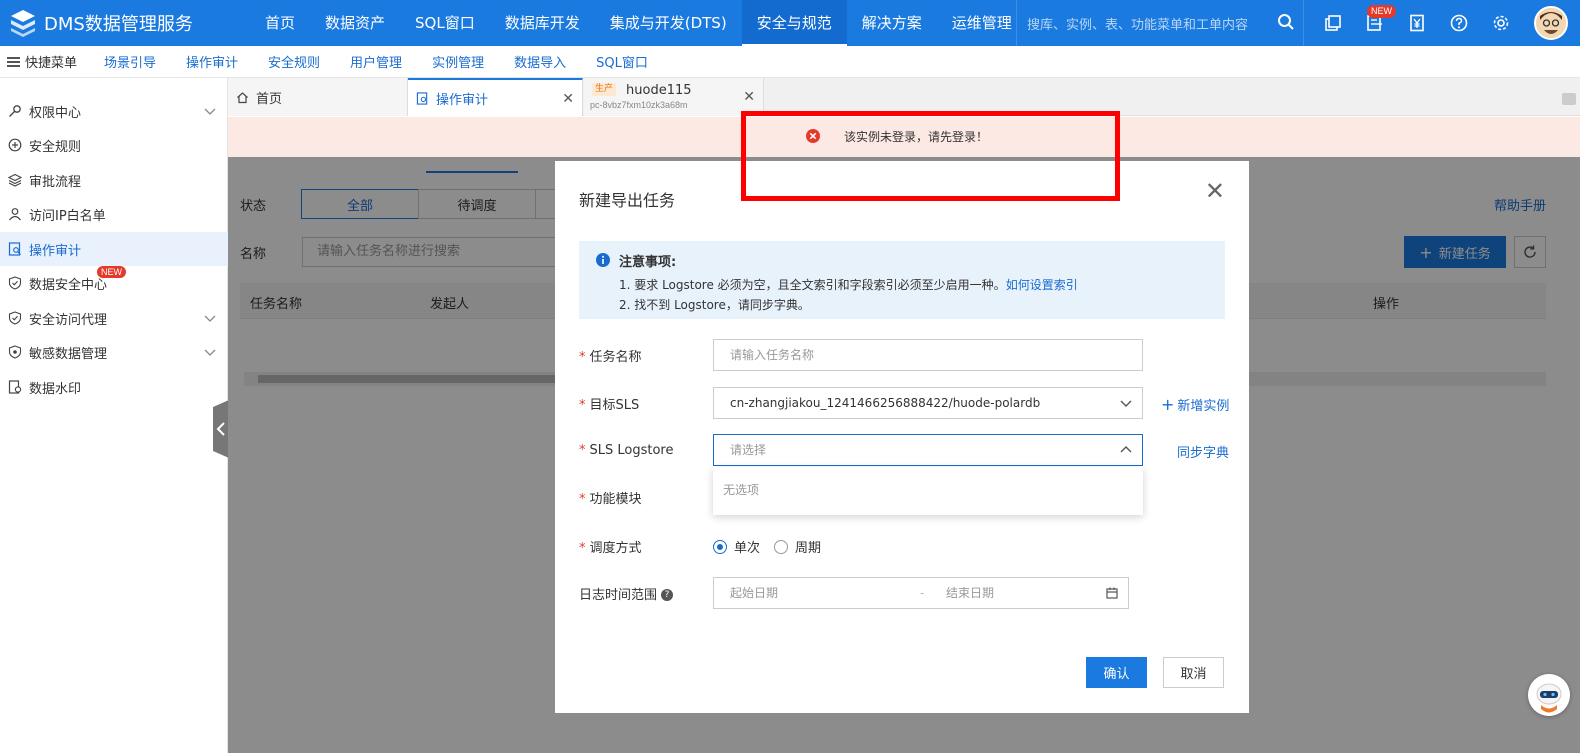 This screenshot has height=753, width=1580. Describe the element at coordinates (928, 450) in the screenshot. I see `logstore-select: 请选择` at that location.